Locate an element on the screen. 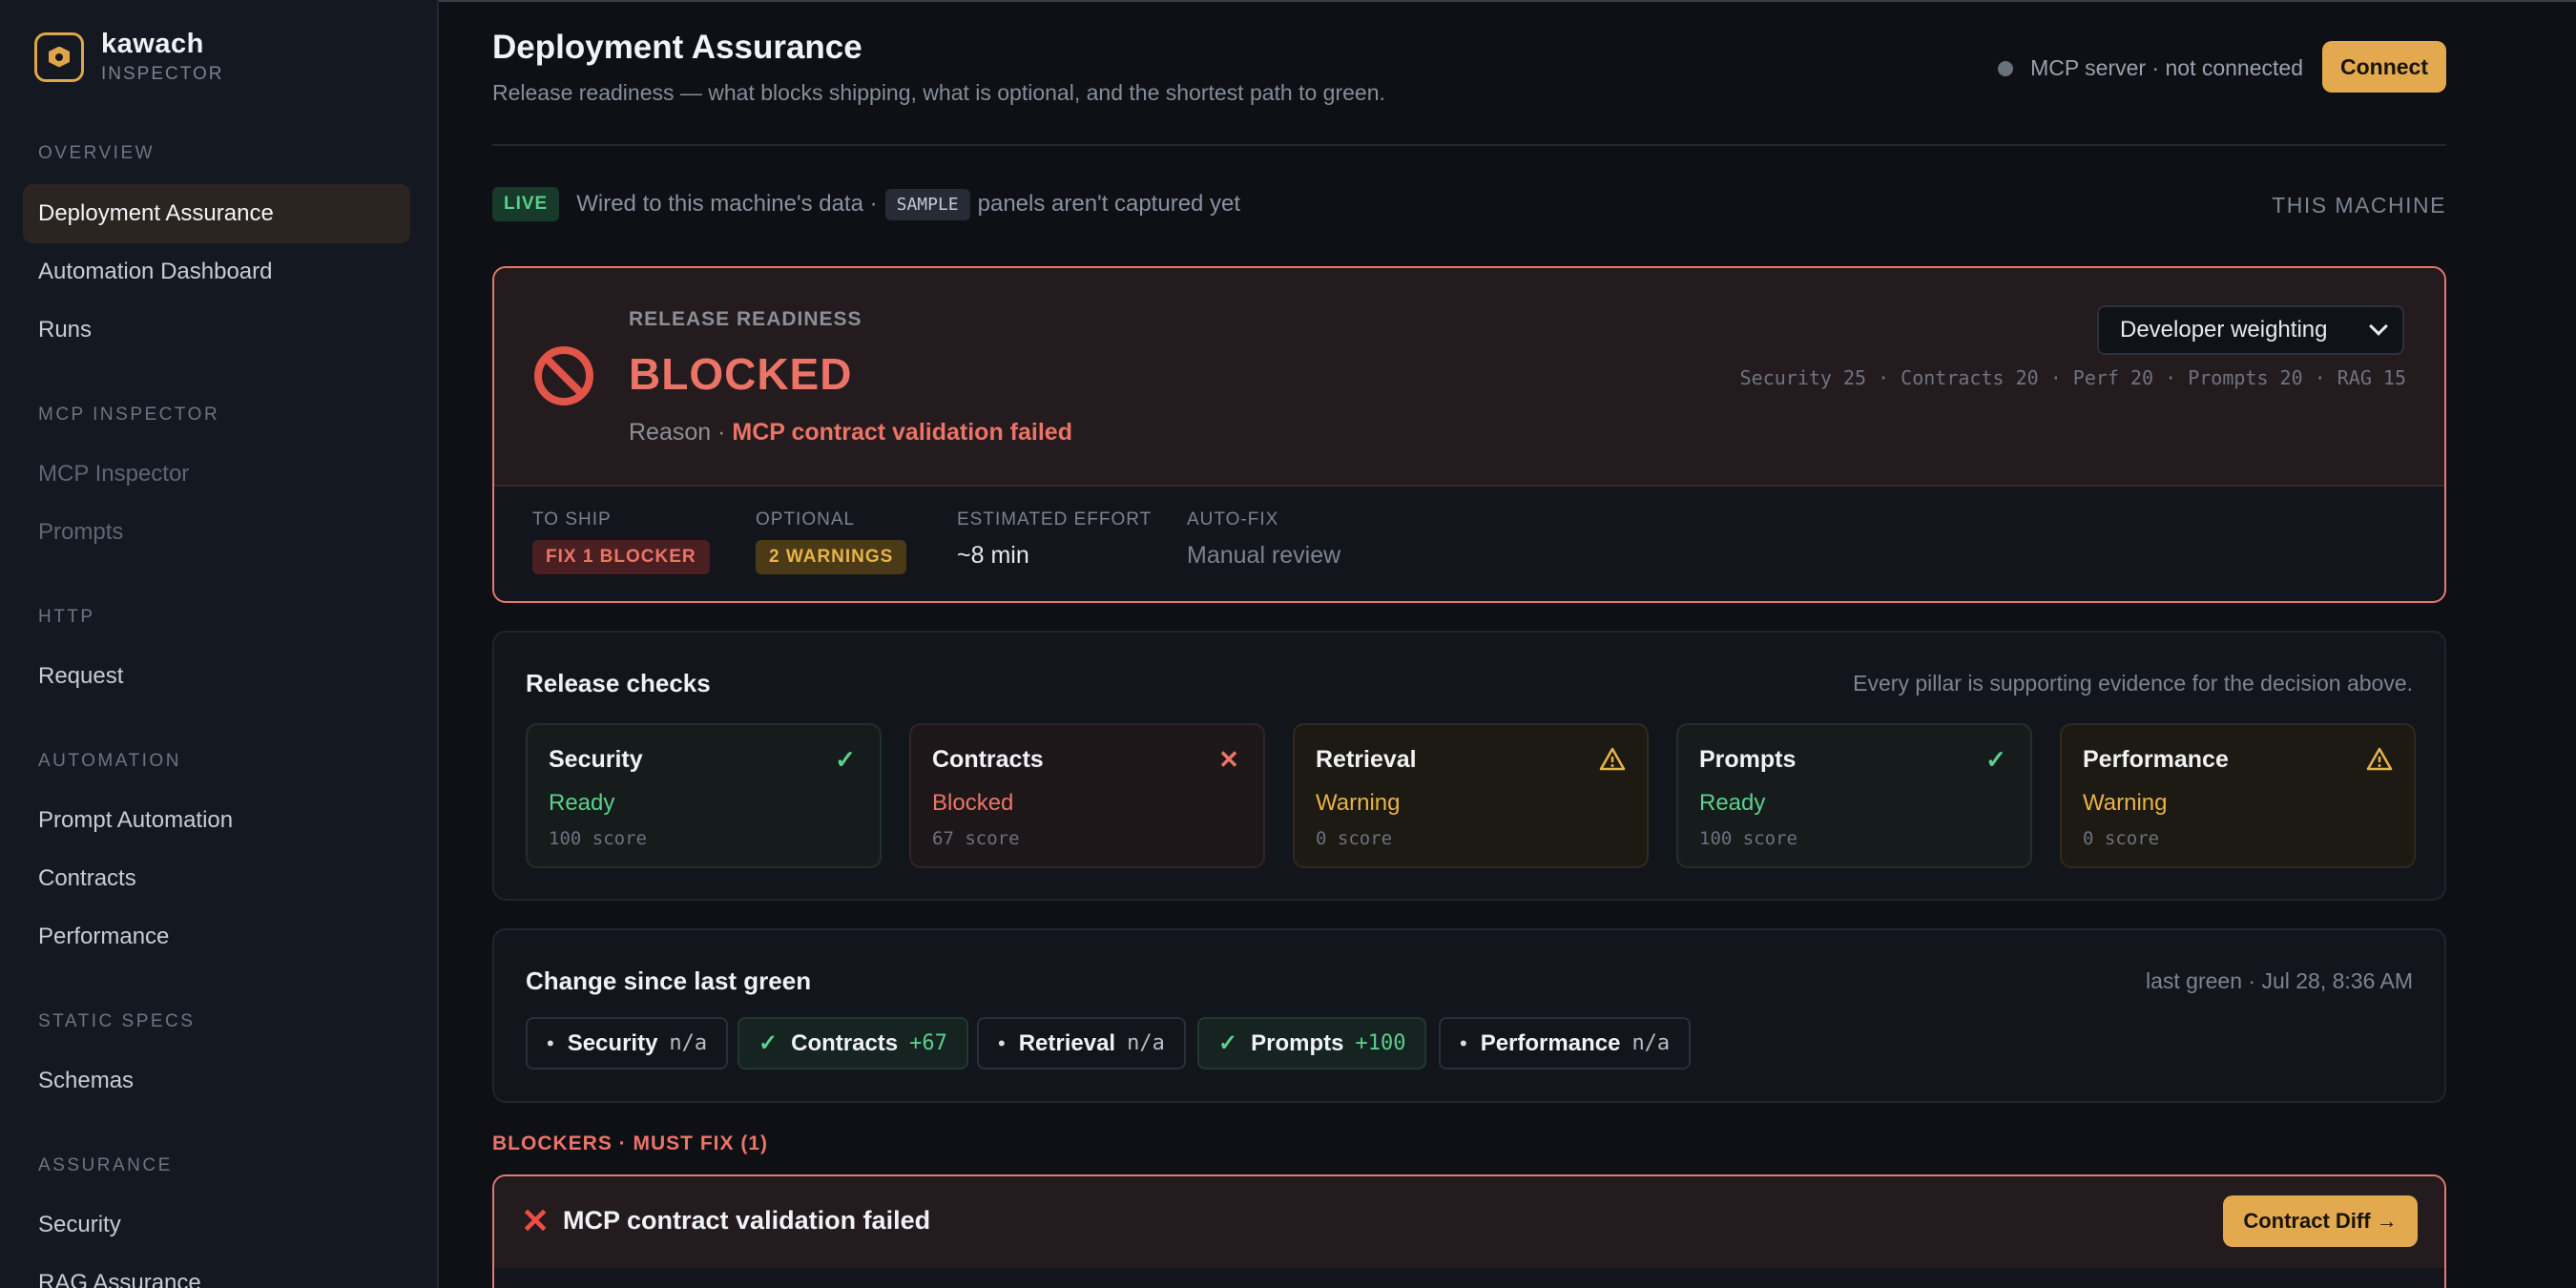 This screenshot has height=1288, width=2576. reason-prefix: Reason · is located at coordinates (677, 432).